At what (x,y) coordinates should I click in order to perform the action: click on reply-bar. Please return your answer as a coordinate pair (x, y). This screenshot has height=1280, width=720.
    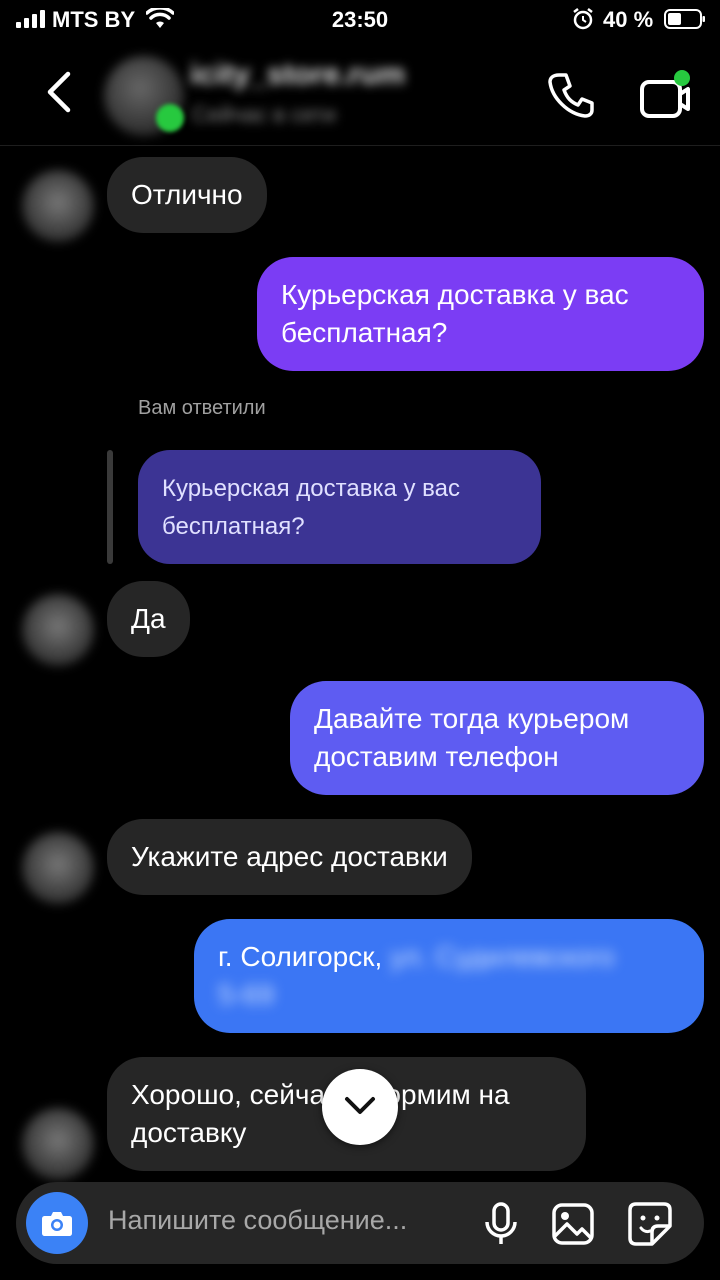
    Looking at the image, I should click on (110, 507).